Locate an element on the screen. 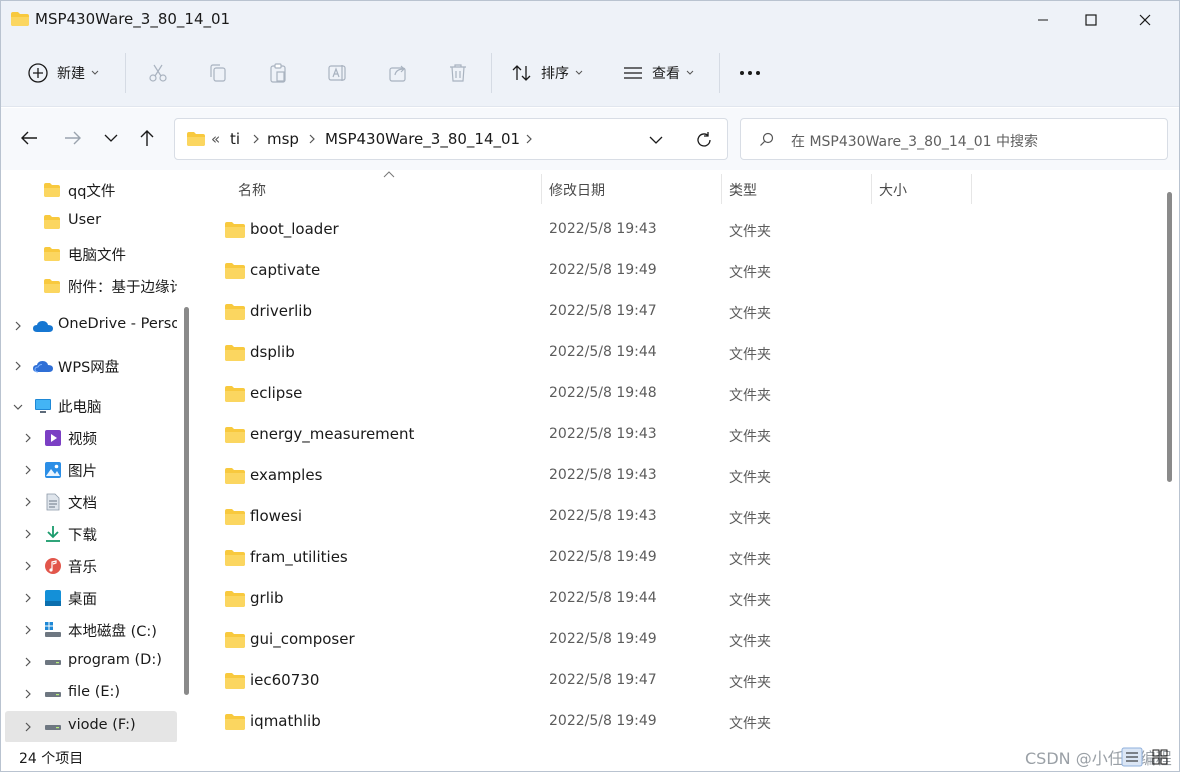  arrow-right-icon is located at coordinates (73, 138).